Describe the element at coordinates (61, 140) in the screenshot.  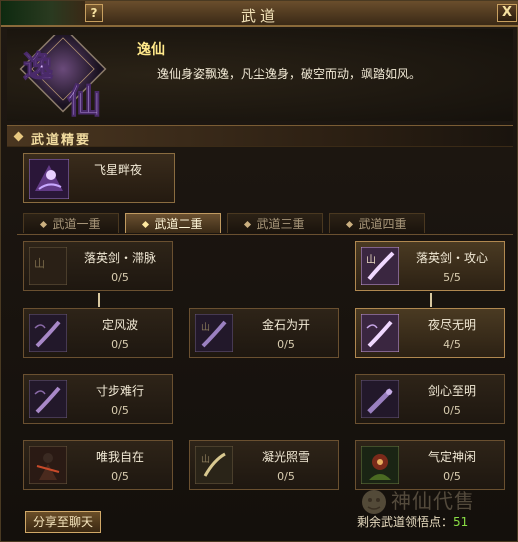
I see `section-title: 武道精要` at that location.